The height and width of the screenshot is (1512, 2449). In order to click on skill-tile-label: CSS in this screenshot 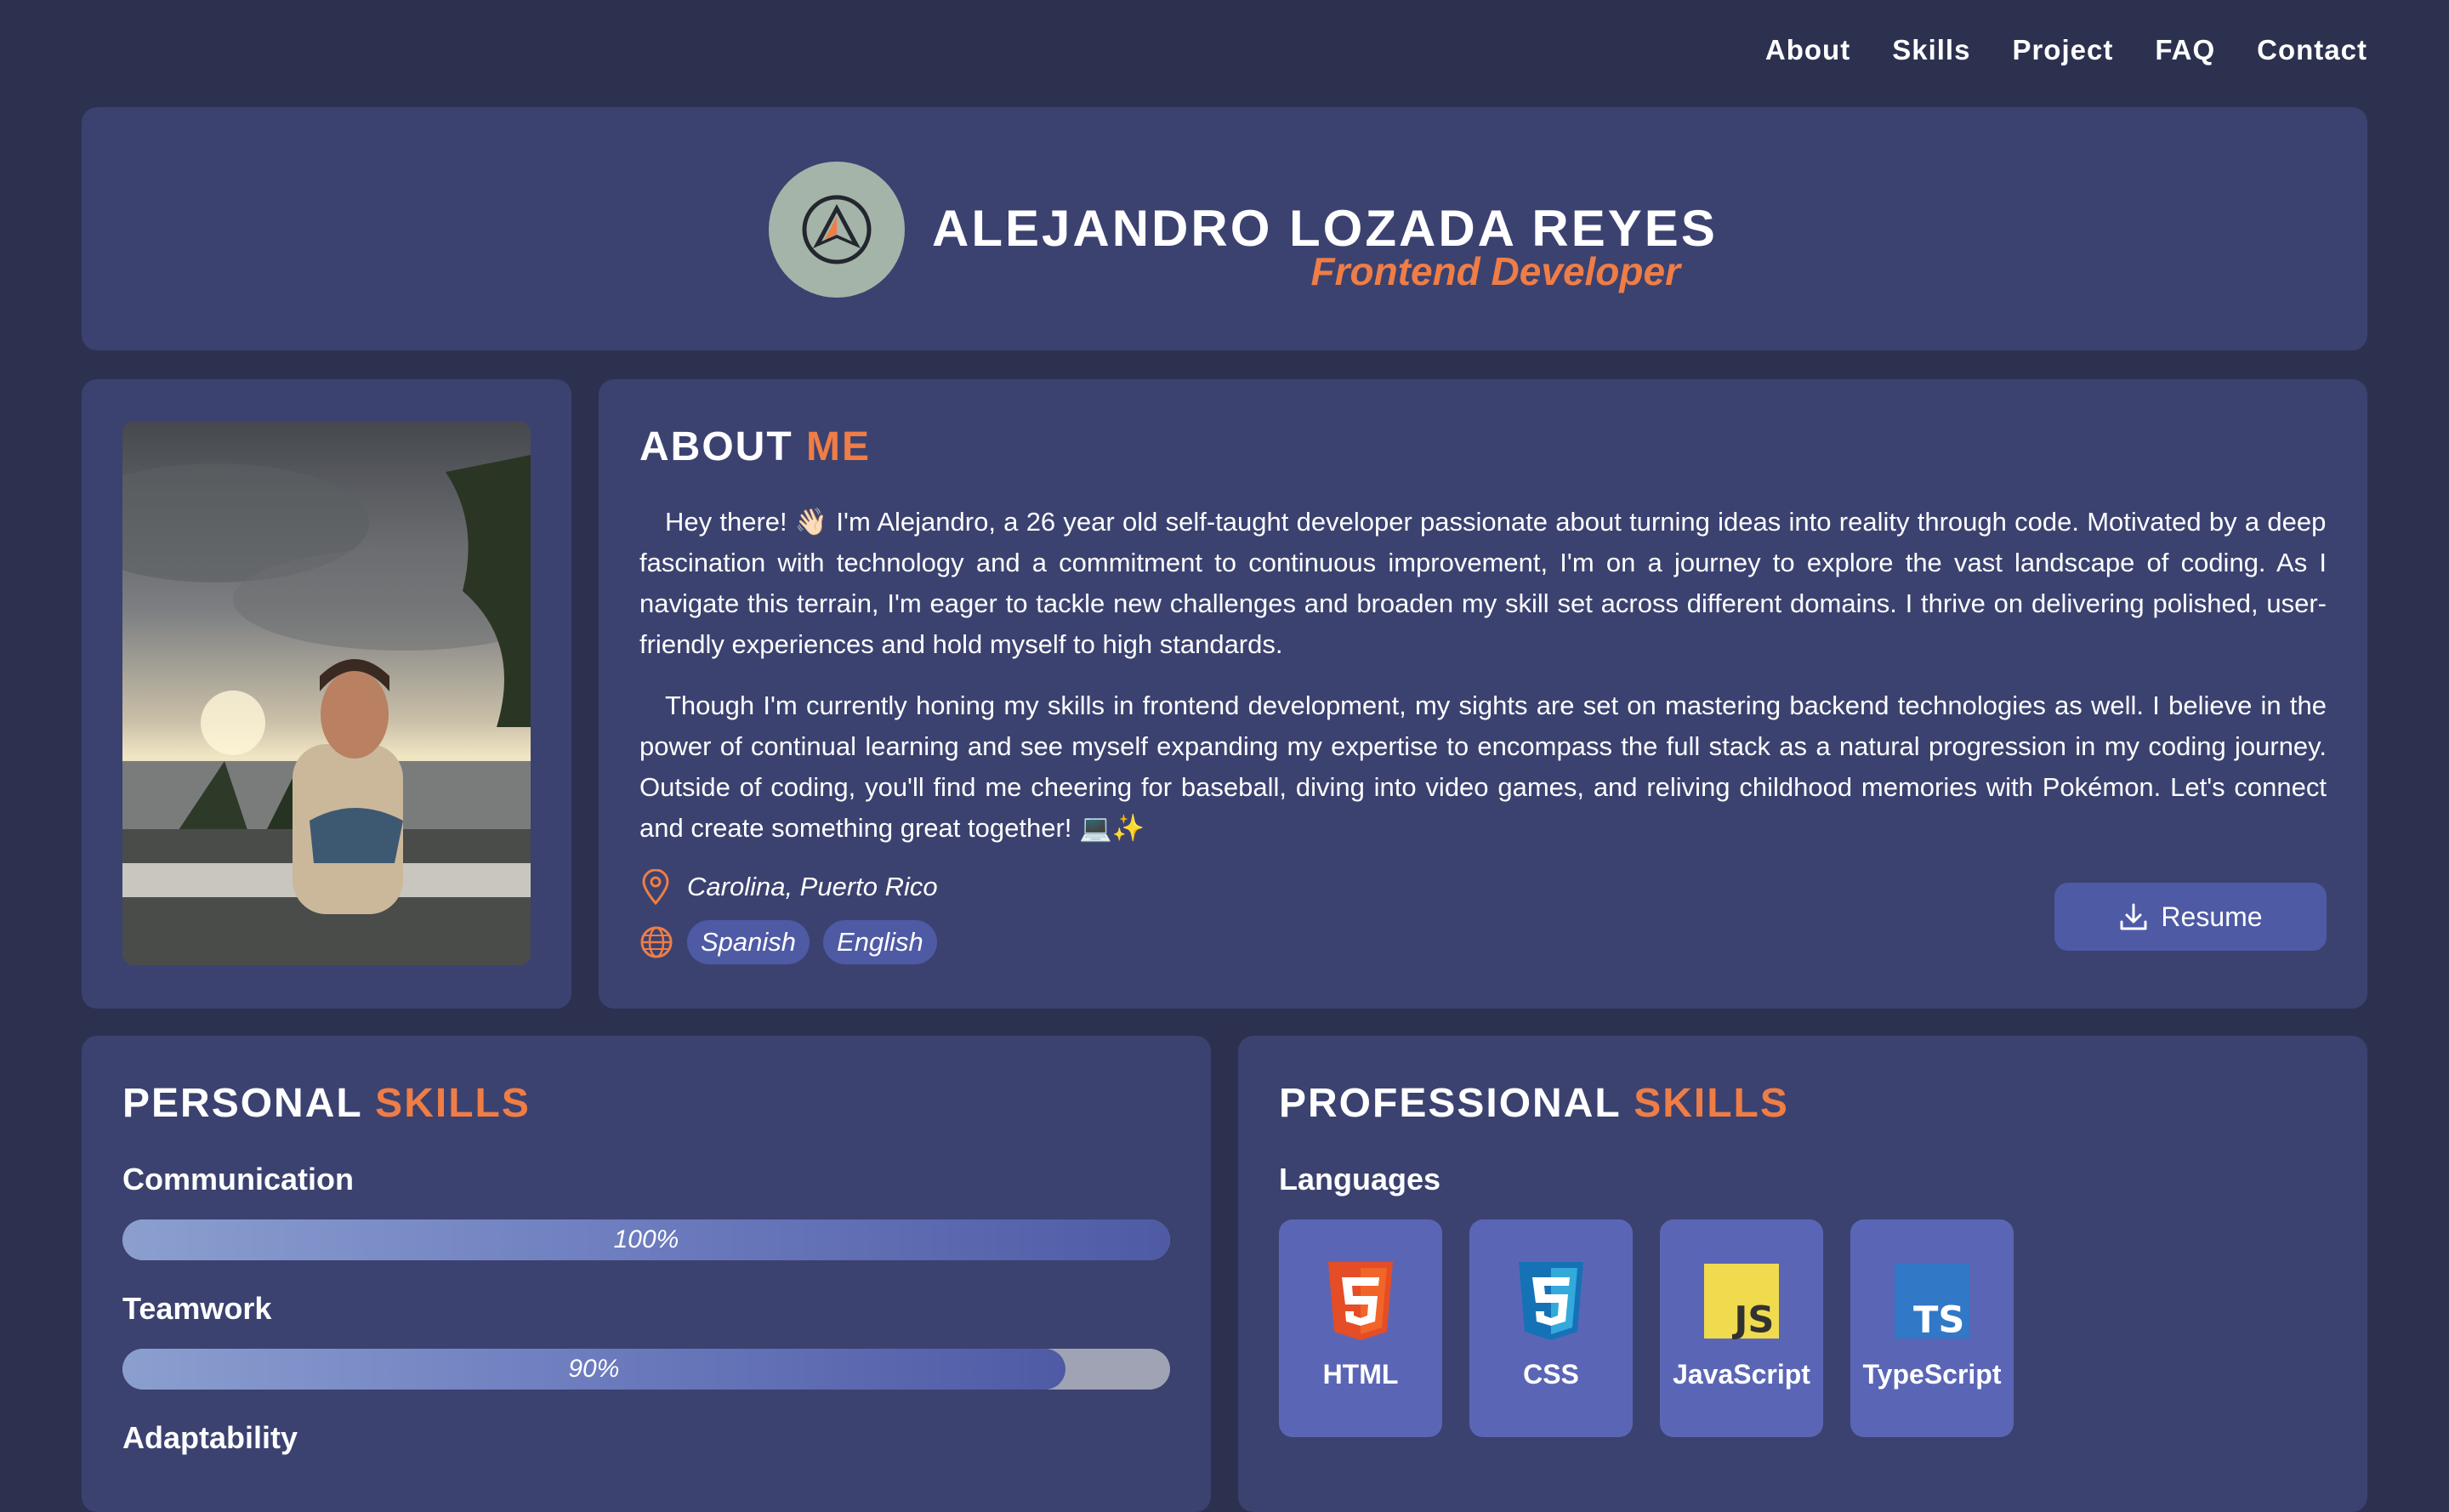, I will do `click(1551, 1374)`.